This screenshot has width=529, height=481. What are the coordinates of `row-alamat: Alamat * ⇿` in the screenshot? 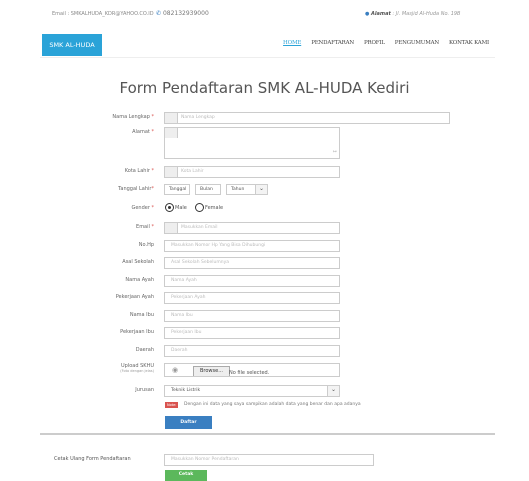 It's located at (264, 143).